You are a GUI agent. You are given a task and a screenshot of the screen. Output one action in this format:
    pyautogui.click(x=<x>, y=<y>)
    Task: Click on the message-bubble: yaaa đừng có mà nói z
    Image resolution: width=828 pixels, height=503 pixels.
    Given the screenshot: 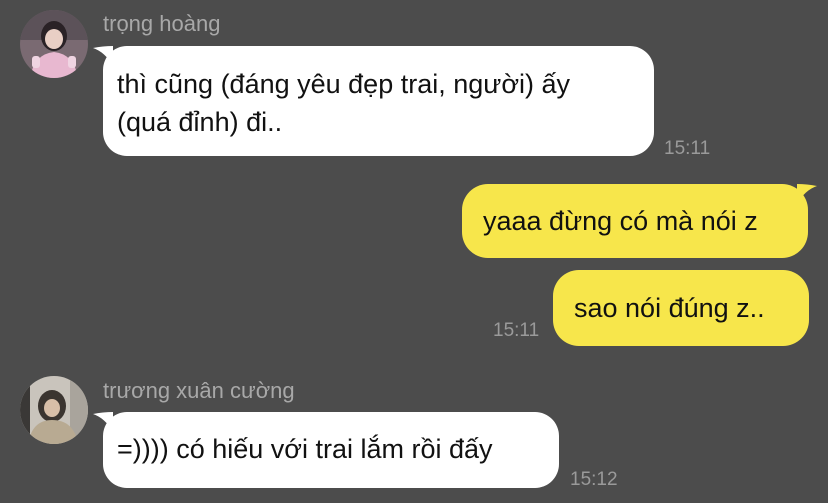 What is the action you would take?
    pyautogui.click(x=635, y=221)
    